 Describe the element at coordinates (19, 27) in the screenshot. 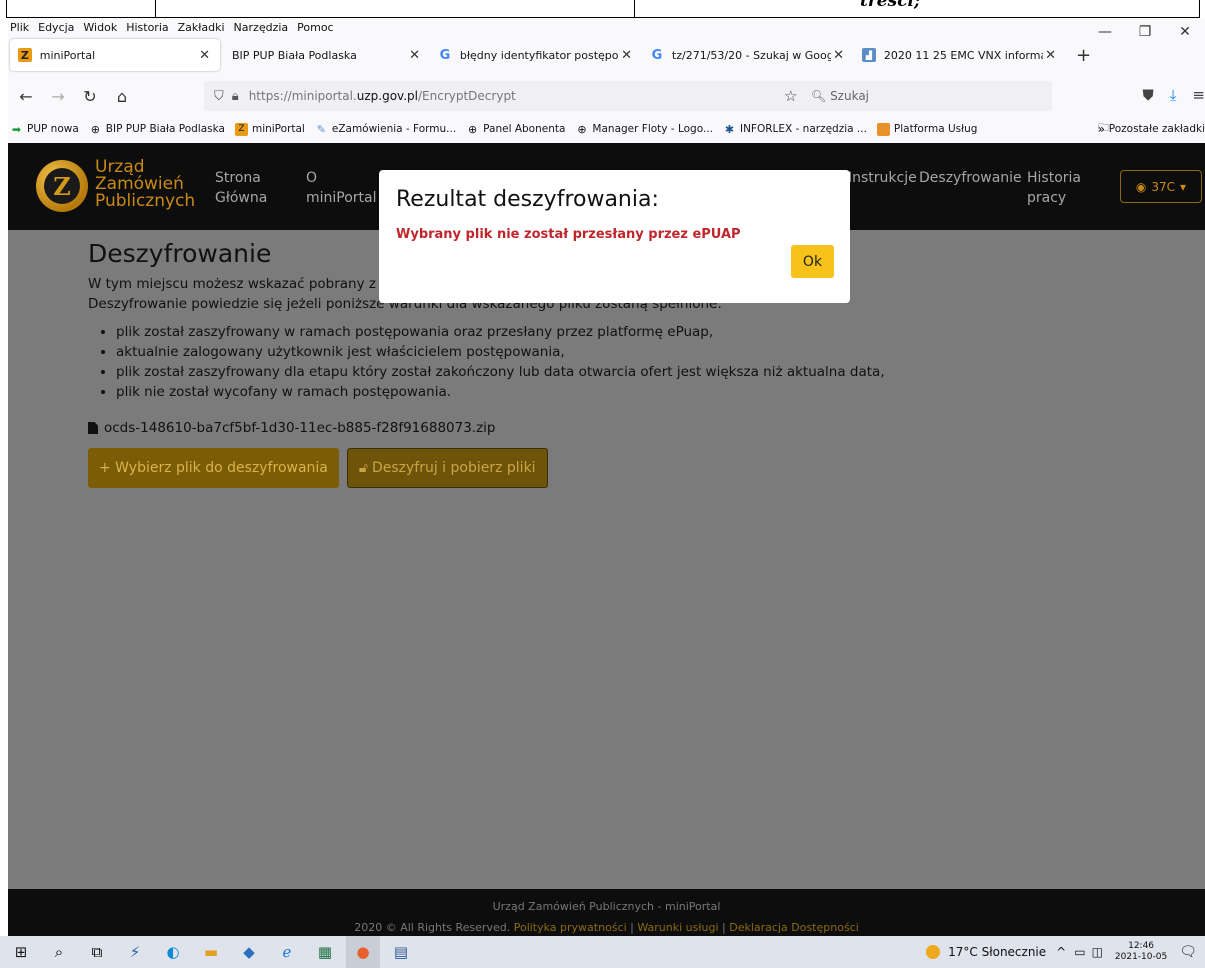

I see `menu-plik: Plik` at that location.